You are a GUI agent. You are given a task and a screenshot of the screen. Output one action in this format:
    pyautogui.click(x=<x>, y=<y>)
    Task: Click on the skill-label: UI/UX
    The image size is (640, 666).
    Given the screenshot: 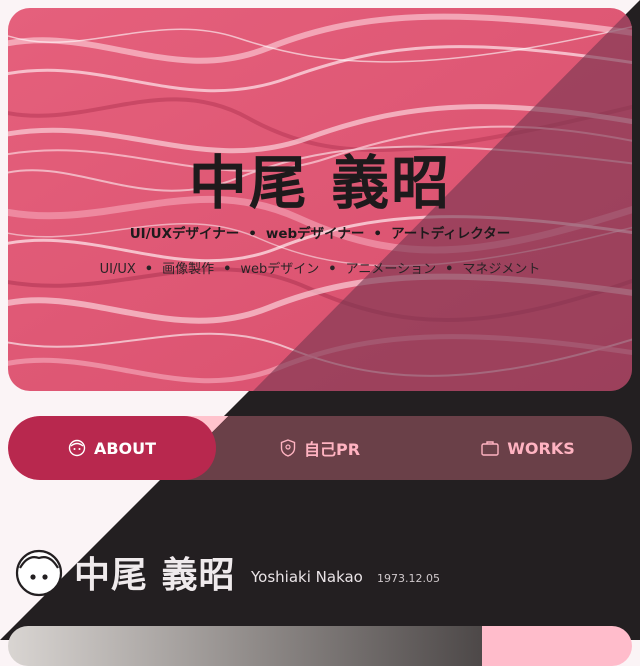 What is the action you would take?
    pyautogui.click(x=117, y=269)
    